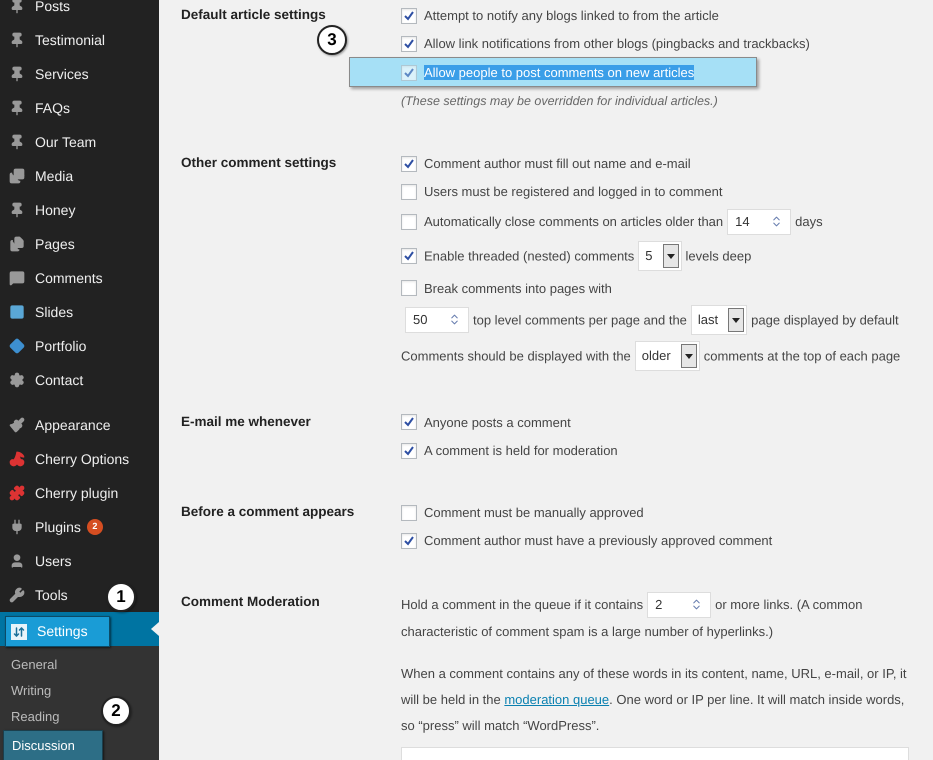 This screenshot has height=760, width=933. I want to click on number-field: 50, so click(437, 319).